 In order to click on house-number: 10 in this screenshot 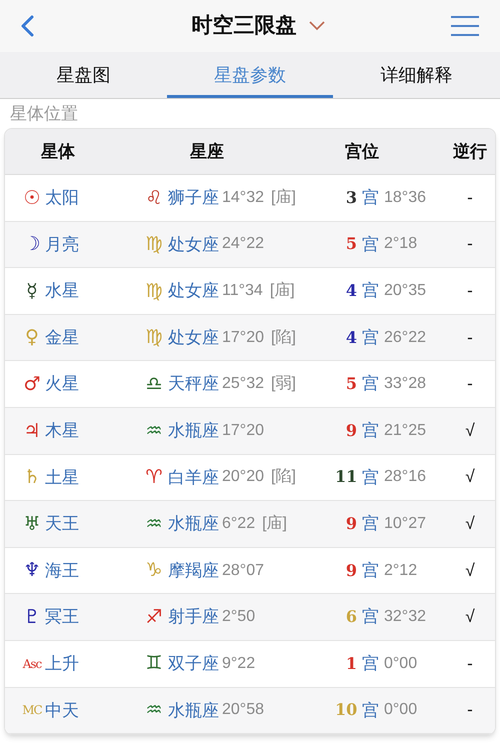, I will do `click(346, 710)`.